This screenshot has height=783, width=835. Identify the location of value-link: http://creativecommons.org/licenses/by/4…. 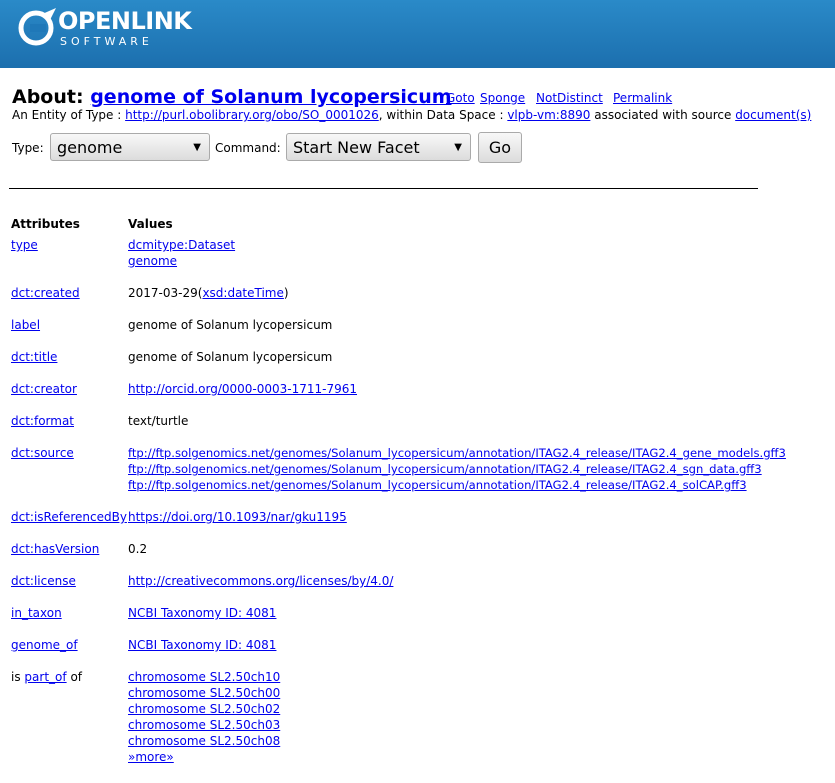
(260, 581).